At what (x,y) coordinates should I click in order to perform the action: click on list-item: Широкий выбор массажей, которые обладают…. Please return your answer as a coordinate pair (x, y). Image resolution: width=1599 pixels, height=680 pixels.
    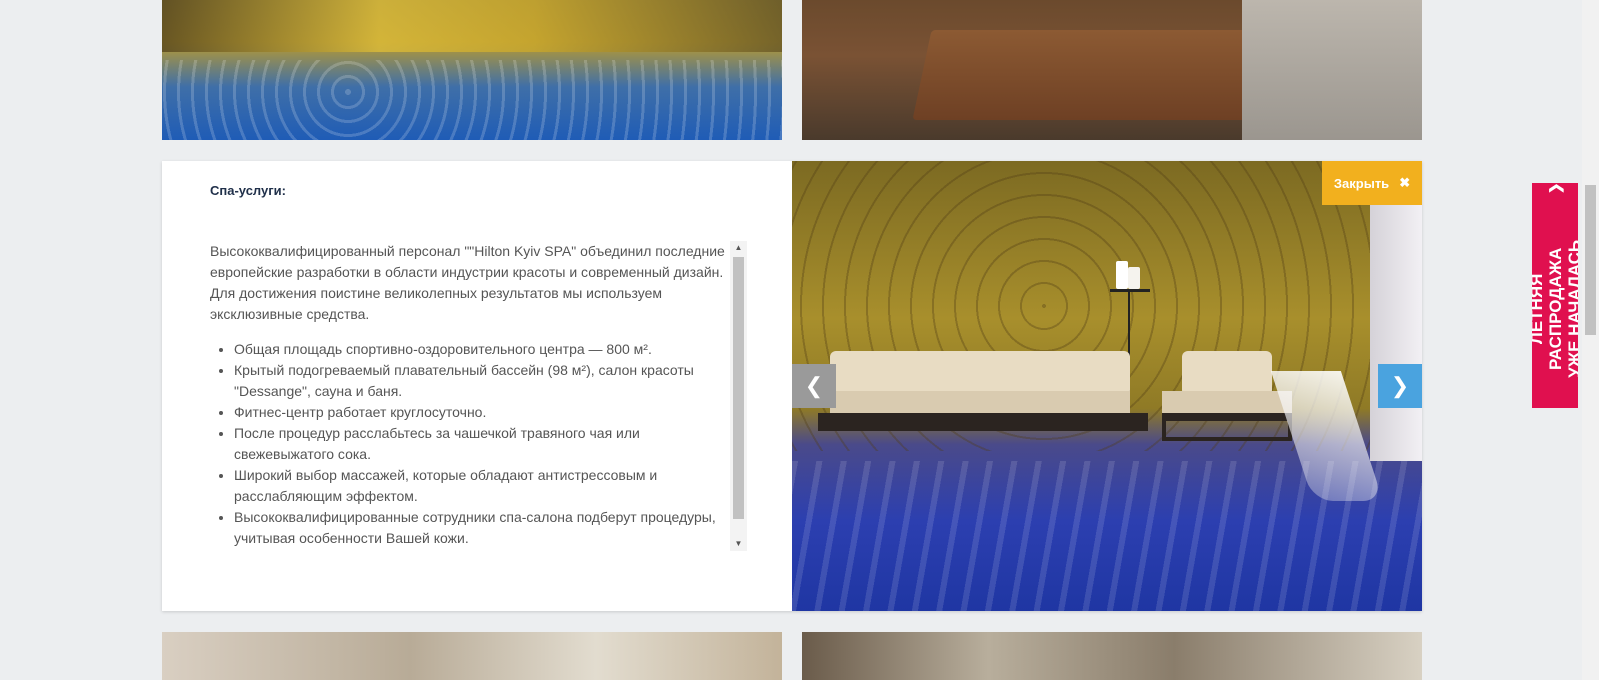
    Looking at the image, I should click on (480, 486).